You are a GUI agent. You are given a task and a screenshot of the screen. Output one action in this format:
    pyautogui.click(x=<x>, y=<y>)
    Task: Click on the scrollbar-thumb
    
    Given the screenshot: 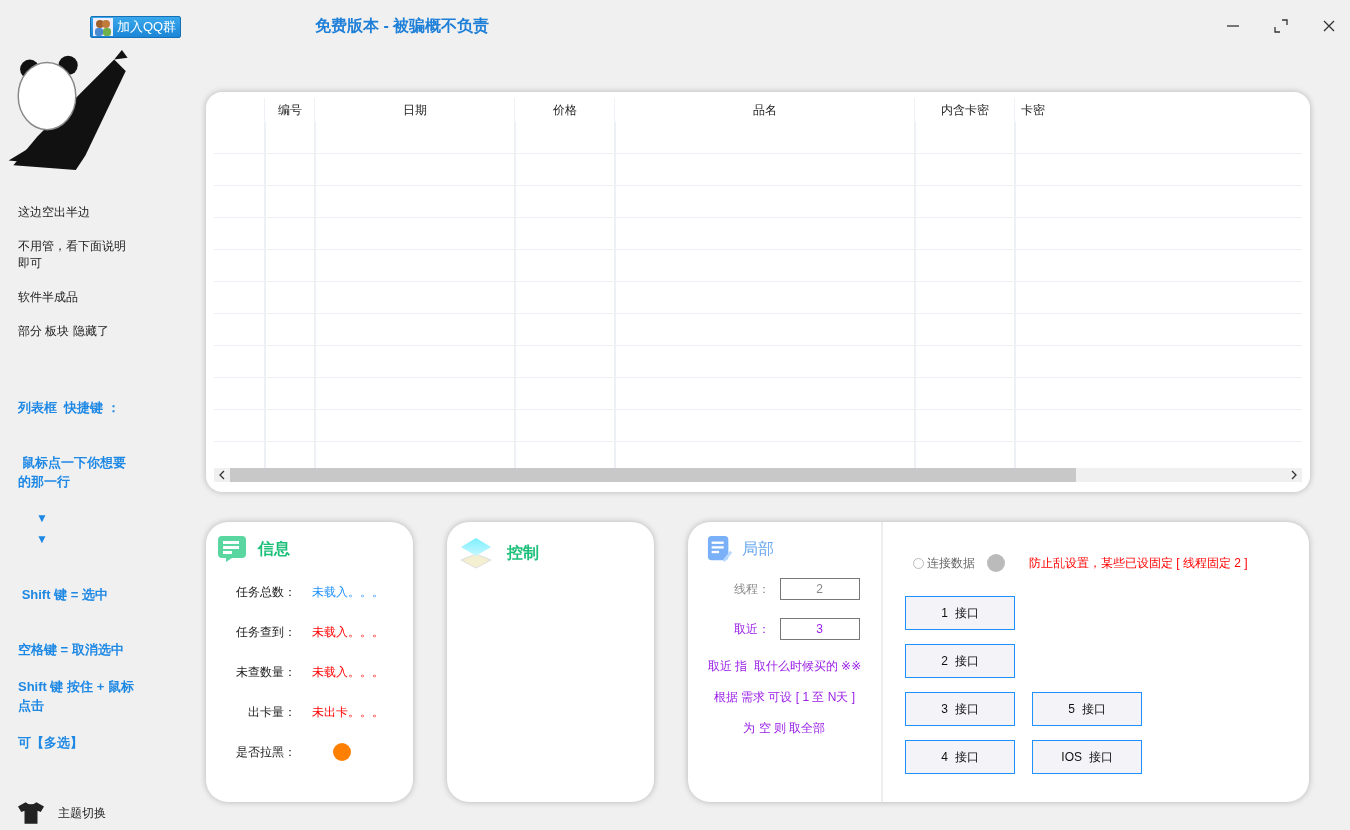 What is the action you would take?
    pyautogui.click(x=653, y=475)
    